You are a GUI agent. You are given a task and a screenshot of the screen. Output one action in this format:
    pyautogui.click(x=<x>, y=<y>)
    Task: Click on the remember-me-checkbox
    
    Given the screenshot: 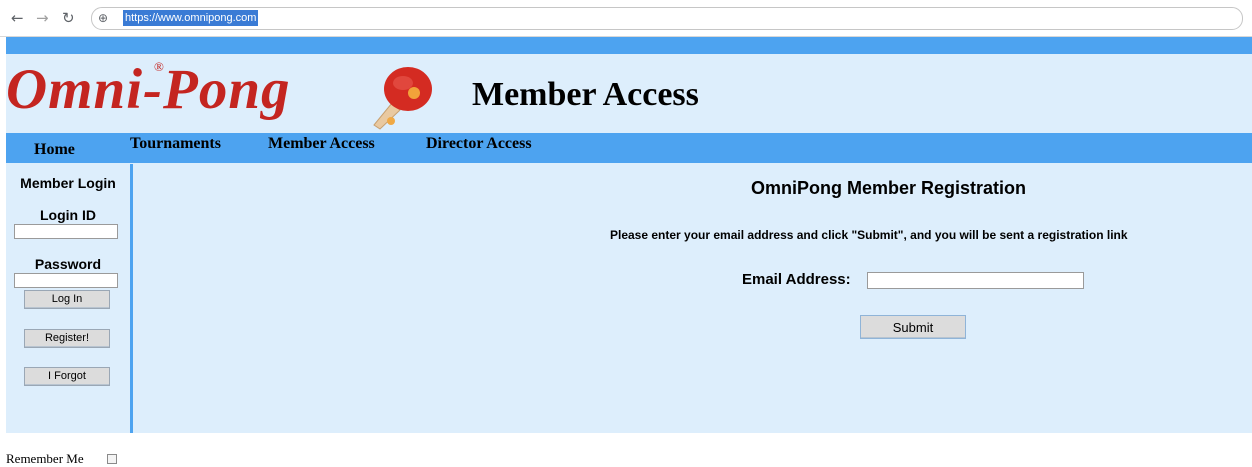 What is the action you would take?
    pyautogui.click(x=112, y=459)
    